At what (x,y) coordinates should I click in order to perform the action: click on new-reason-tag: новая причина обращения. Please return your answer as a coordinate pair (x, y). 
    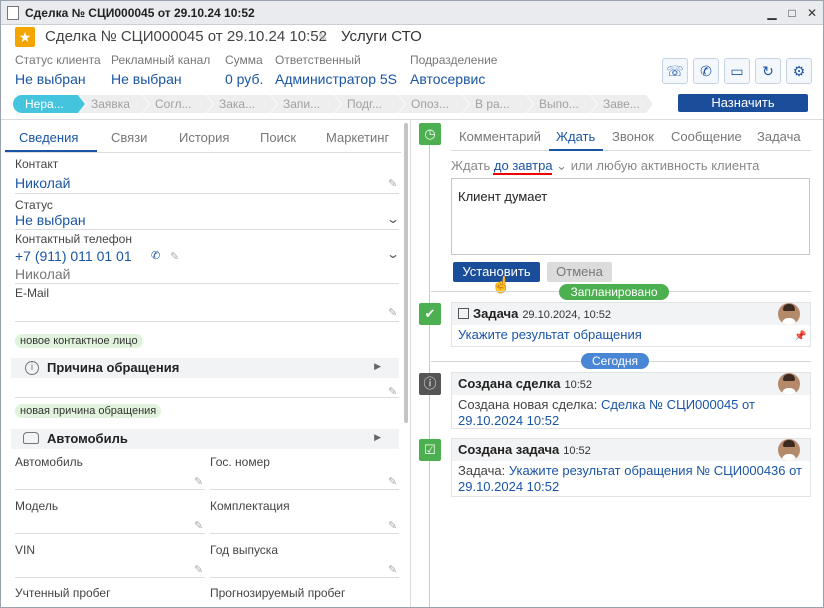
    Looking at the image, I should click on (88, 411).